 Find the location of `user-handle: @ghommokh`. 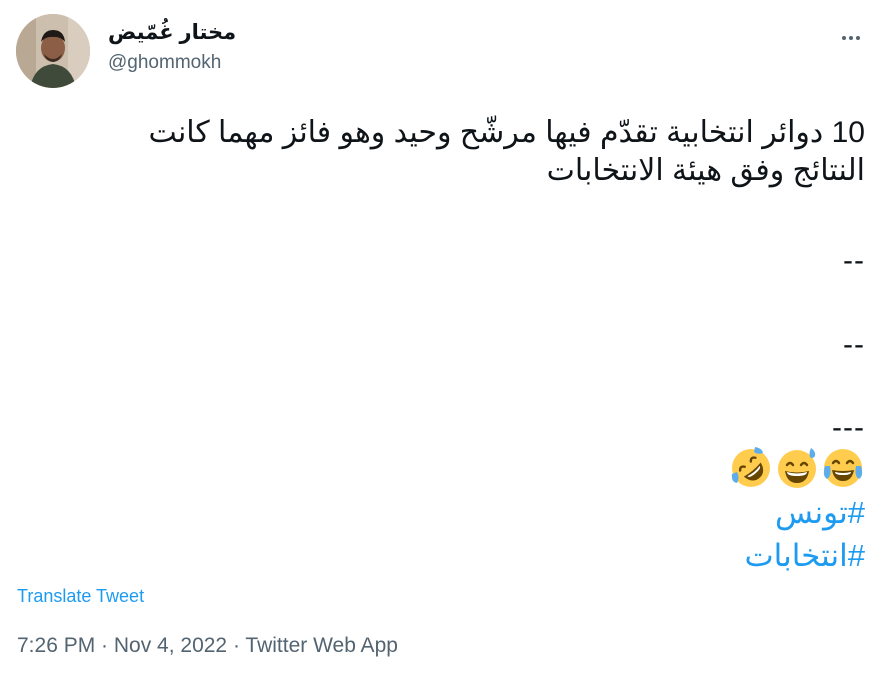

user-handle: @ghommokh is located at coordinates (172, 63).